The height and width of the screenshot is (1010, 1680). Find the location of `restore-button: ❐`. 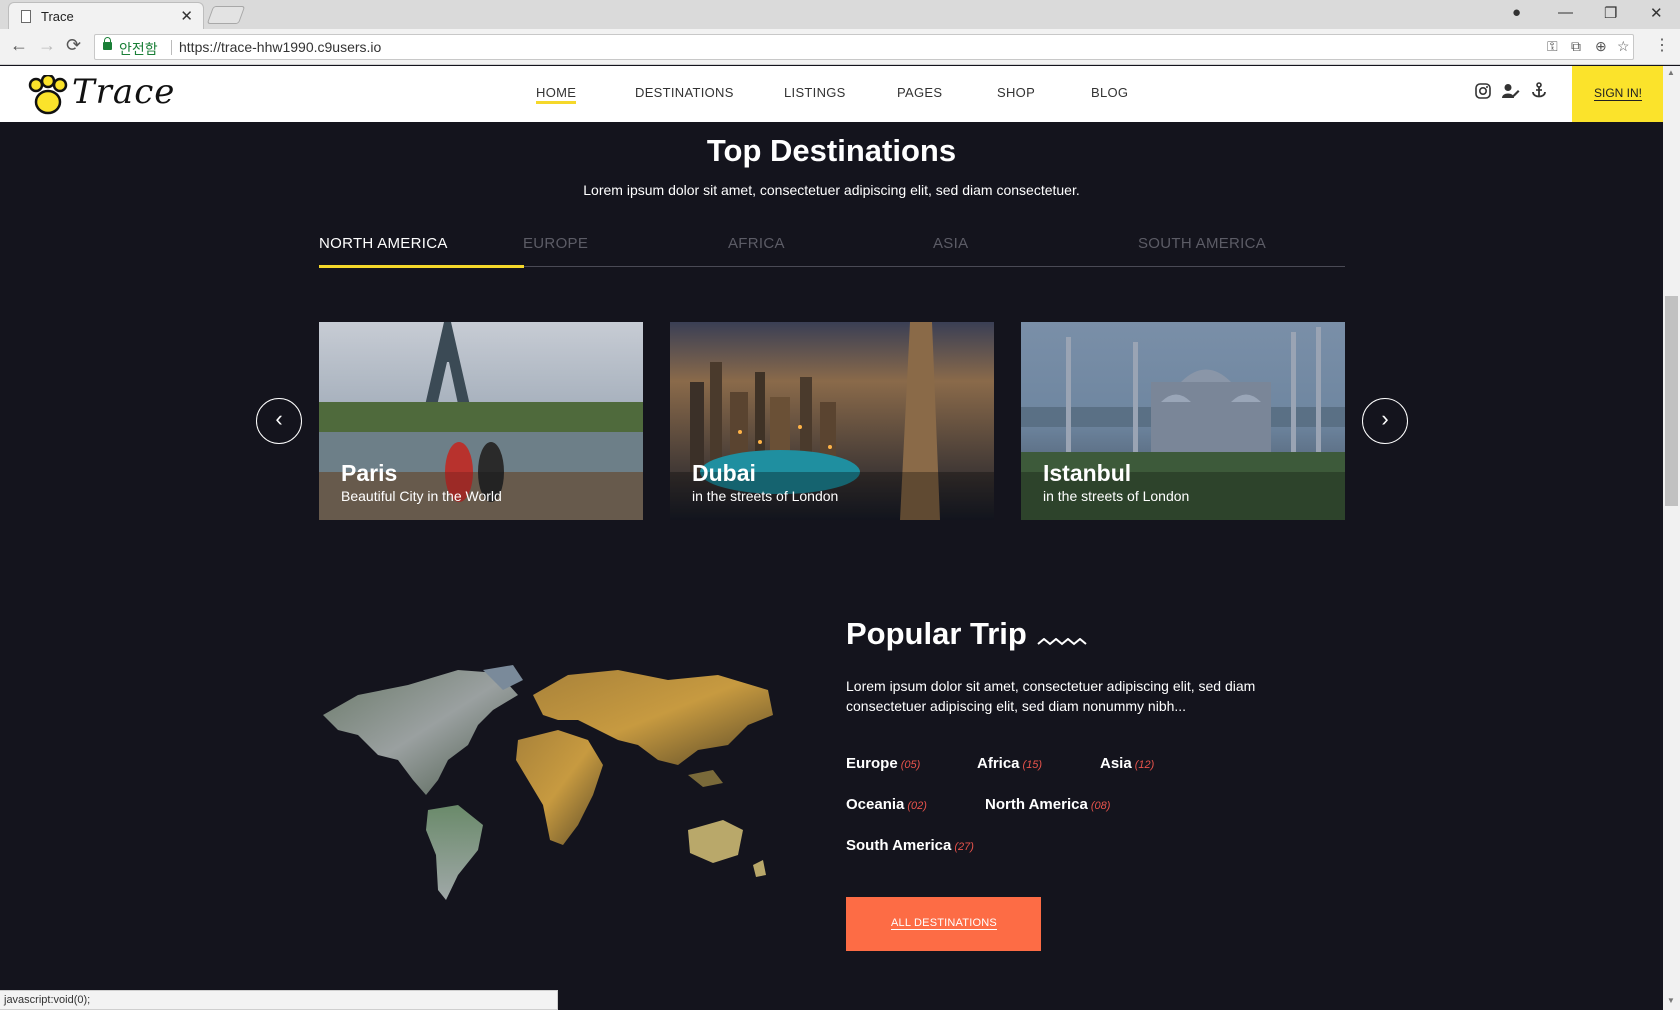

restore-button: ❐ is located at coordinates (1610, 13).